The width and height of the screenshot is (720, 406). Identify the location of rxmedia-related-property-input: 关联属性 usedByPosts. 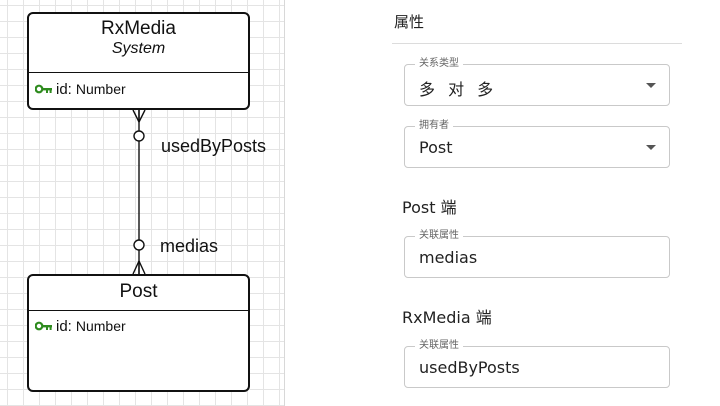
(537, 363).